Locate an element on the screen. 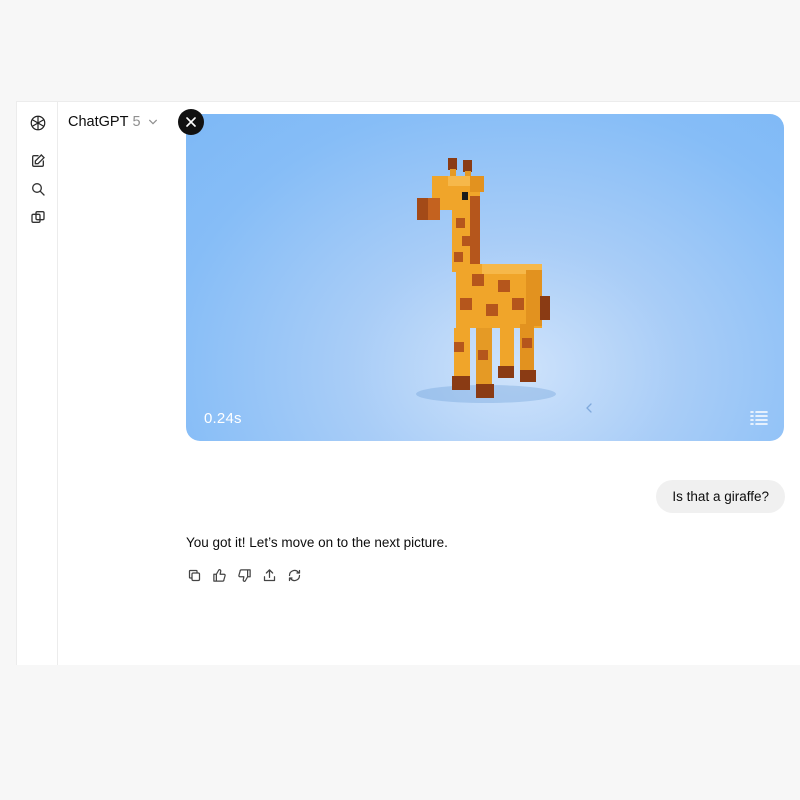 The height and width of the screenshot is (800, 800). openai-logo-icon is located at coordinates (38, 123).